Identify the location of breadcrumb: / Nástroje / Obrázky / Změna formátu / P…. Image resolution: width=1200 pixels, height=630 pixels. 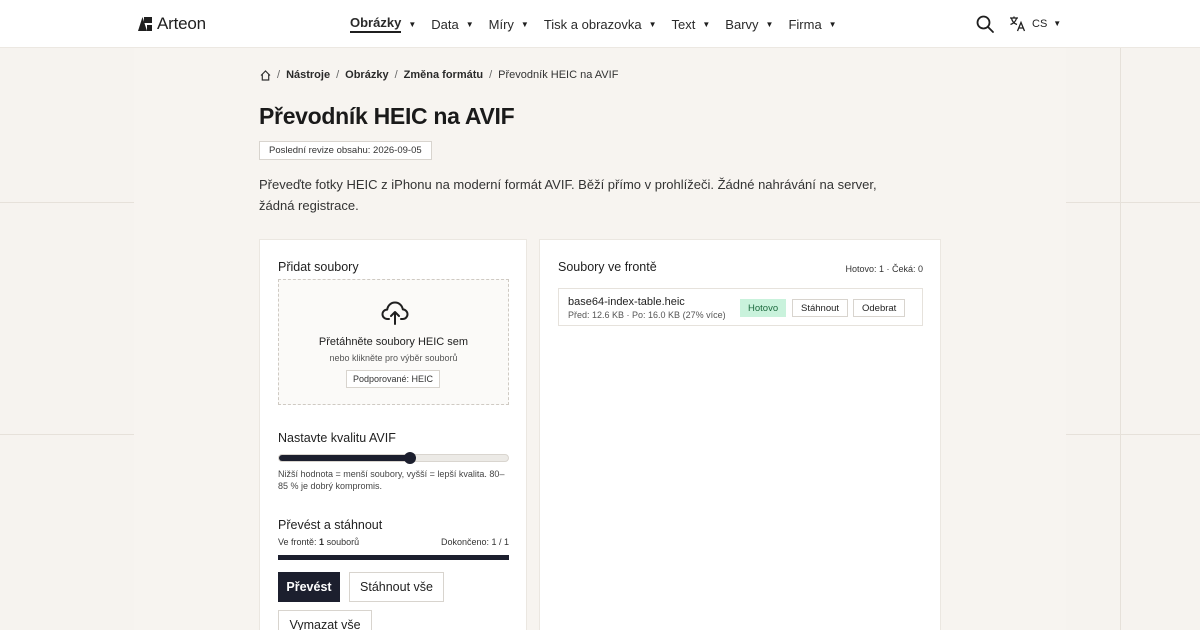
(439, 75).